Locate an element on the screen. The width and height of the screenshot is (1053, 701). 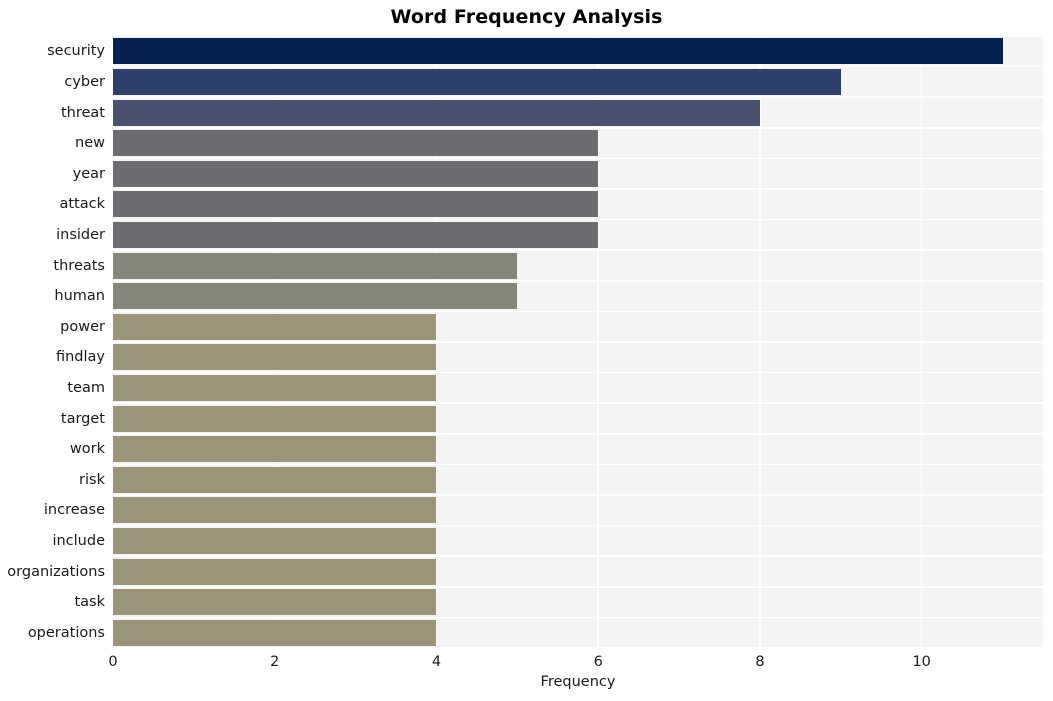
y-tick-label-work: work is located at coordinates (87, 449).